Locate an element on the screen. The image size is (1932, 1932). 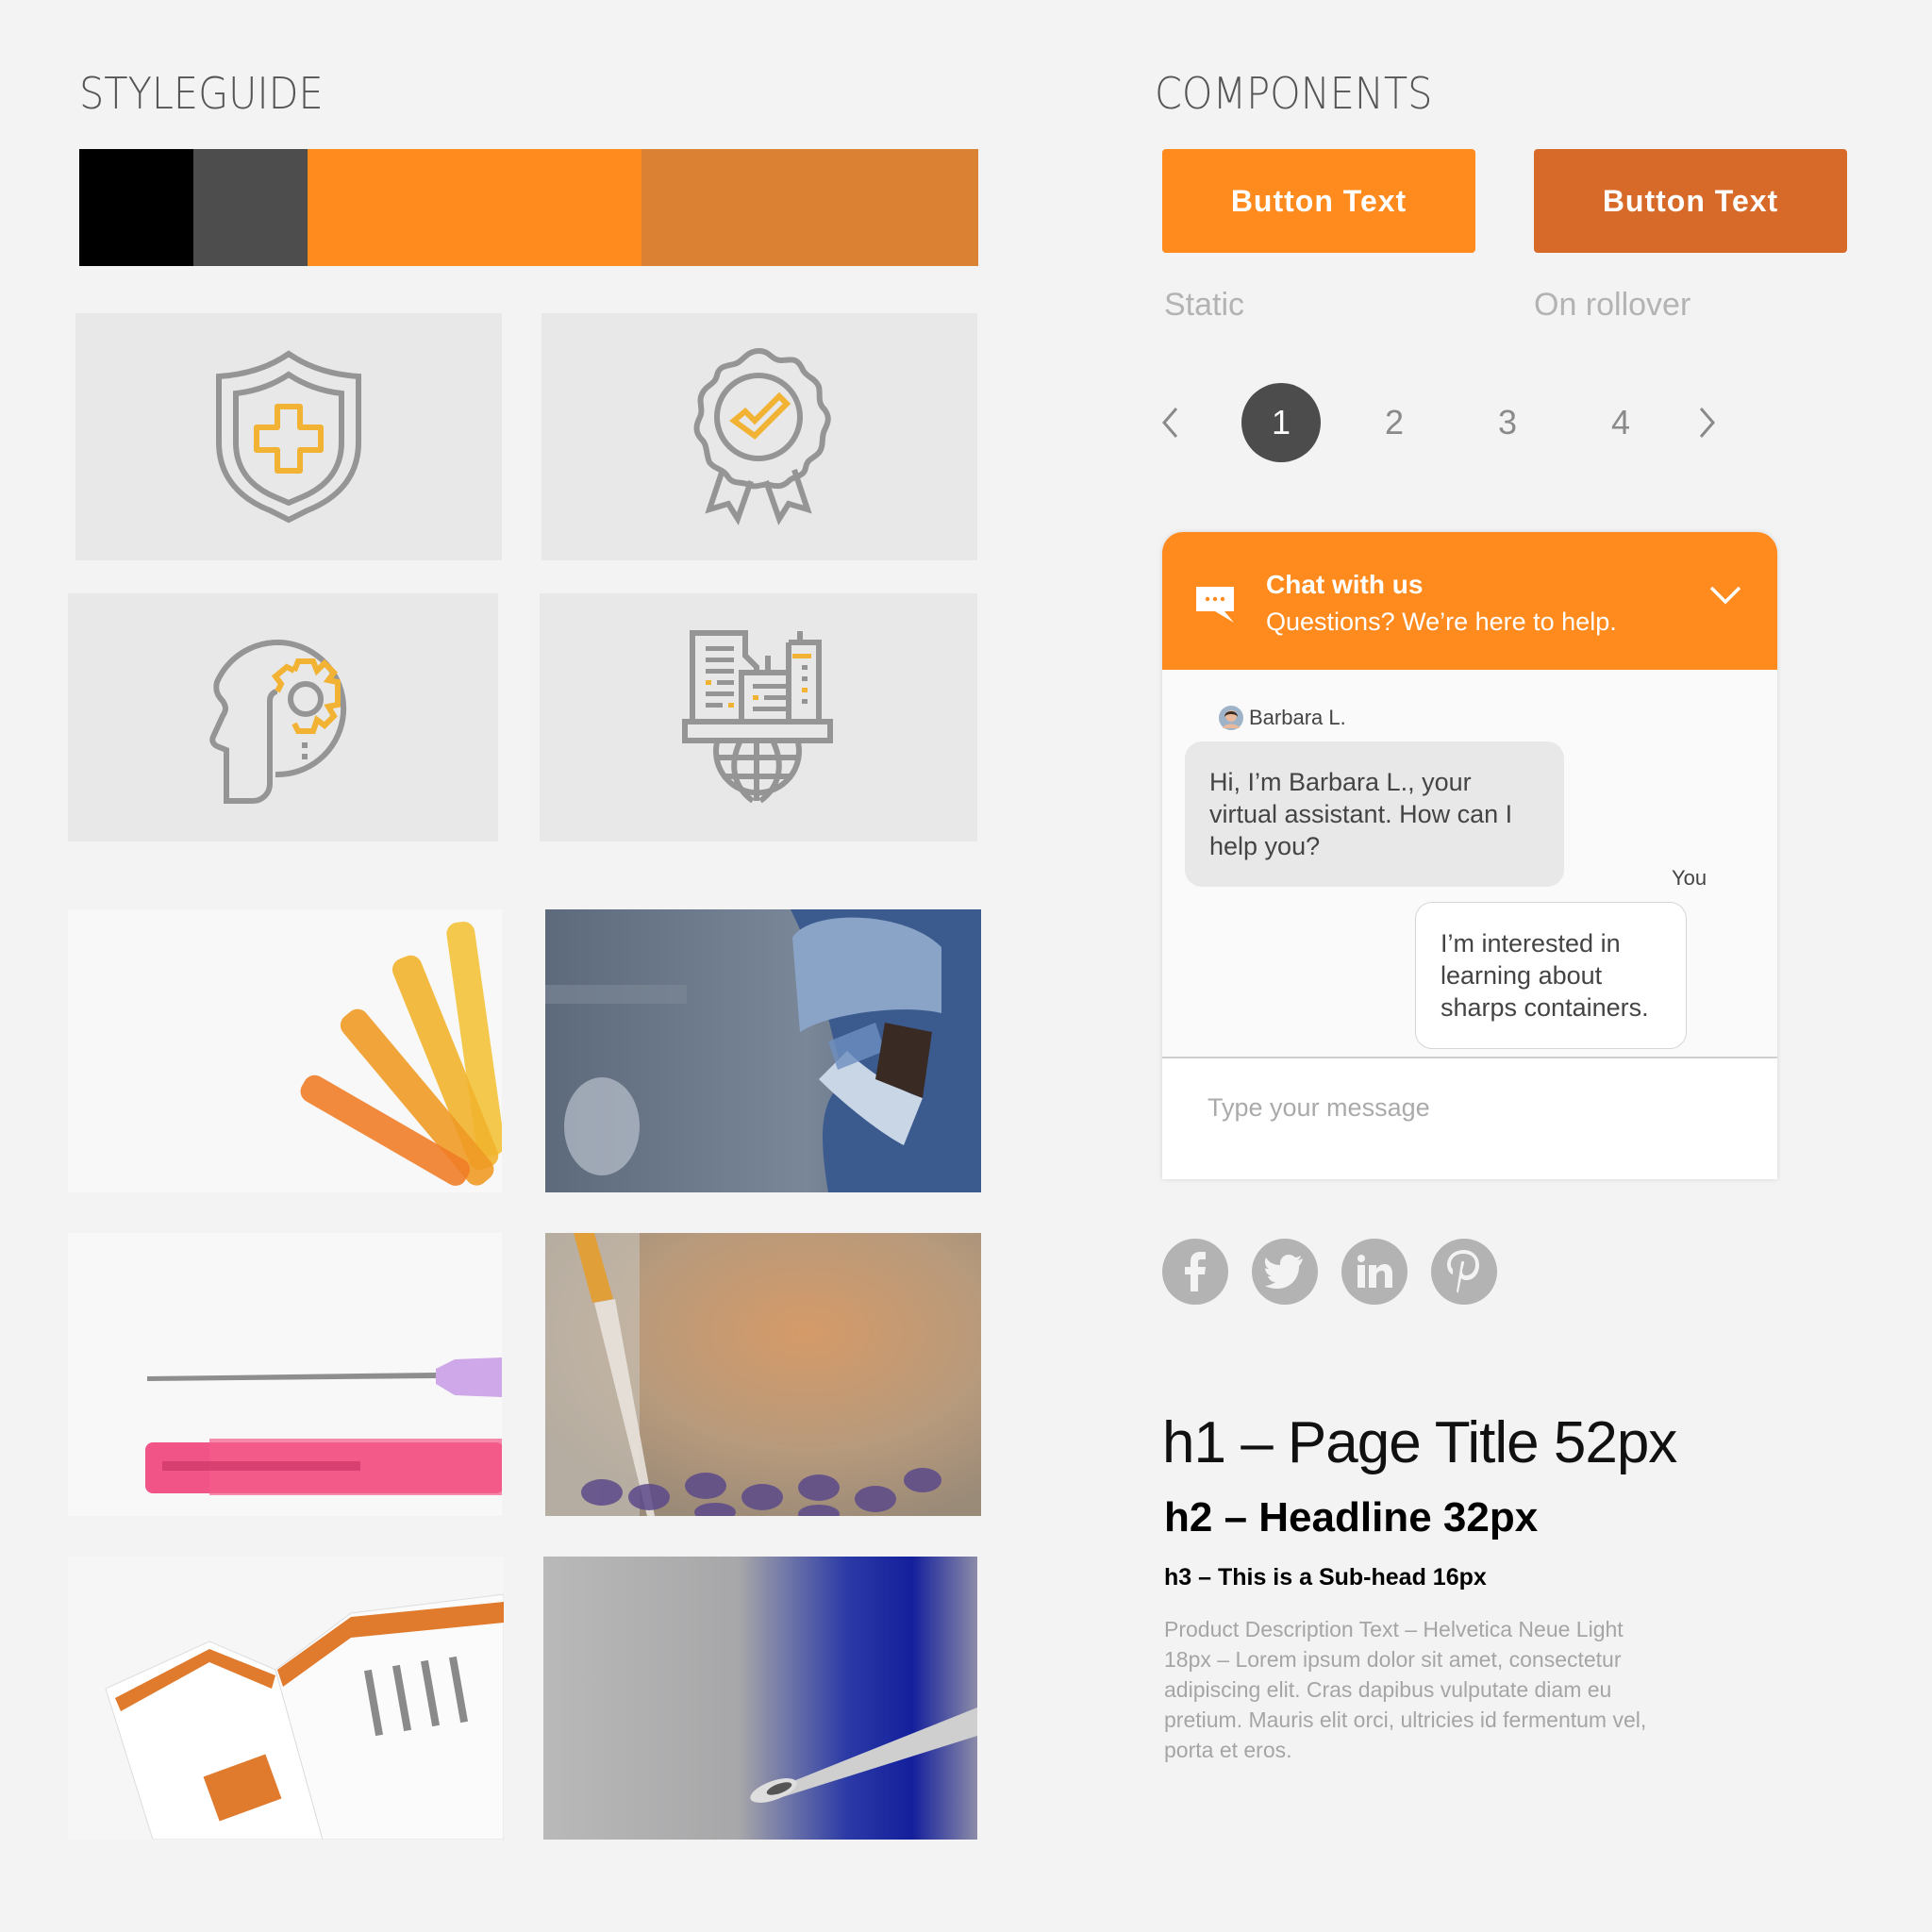
icon-tile-head is located at coordinates (283, 717).